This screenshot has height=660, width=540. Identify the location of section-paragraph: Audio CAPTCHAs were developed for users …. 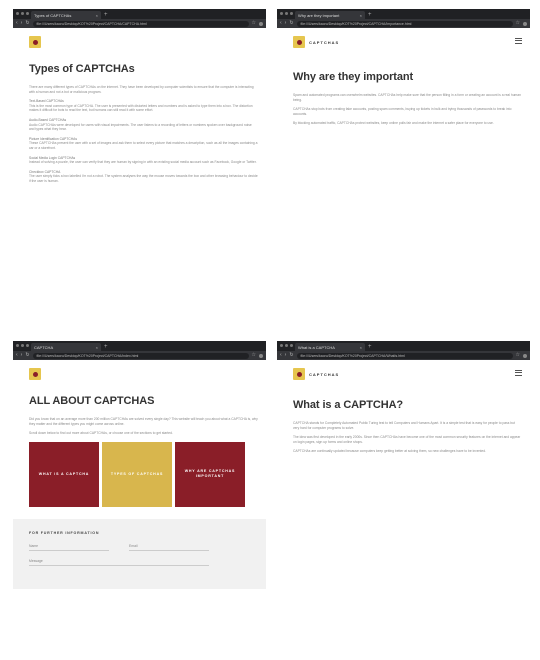
(140, 127).